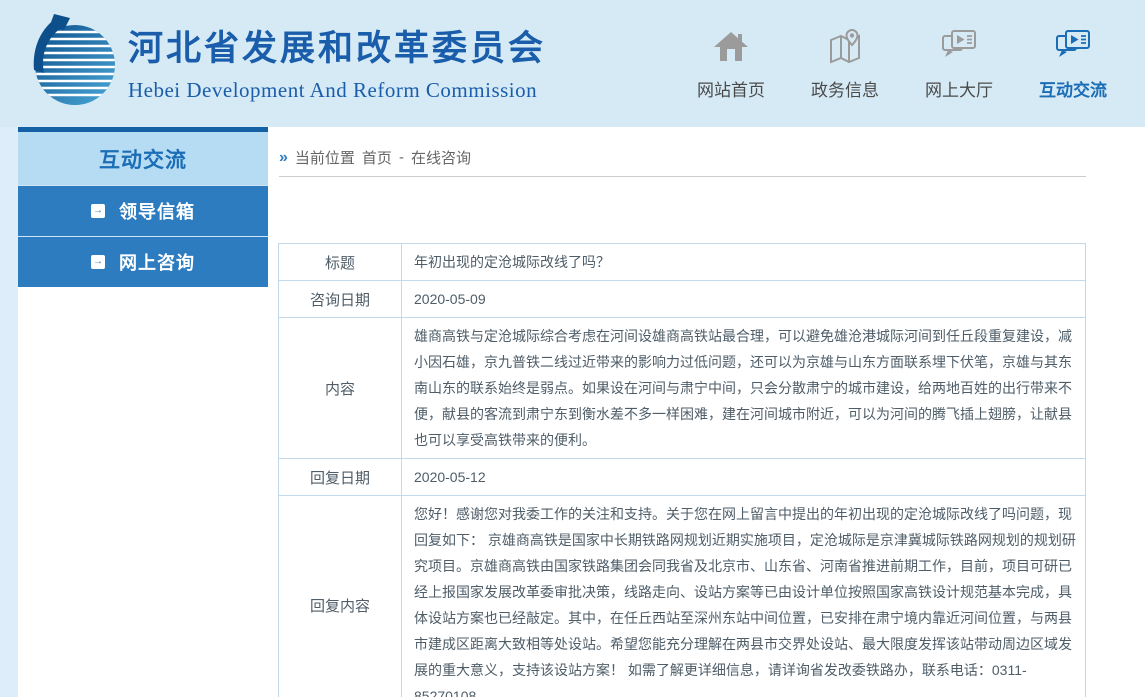 The height and width of the screenshot is (697, 1145). I want to click on table-row-title: 标题 年初出现的定沧城际改线了吗？, so click(682, 262).